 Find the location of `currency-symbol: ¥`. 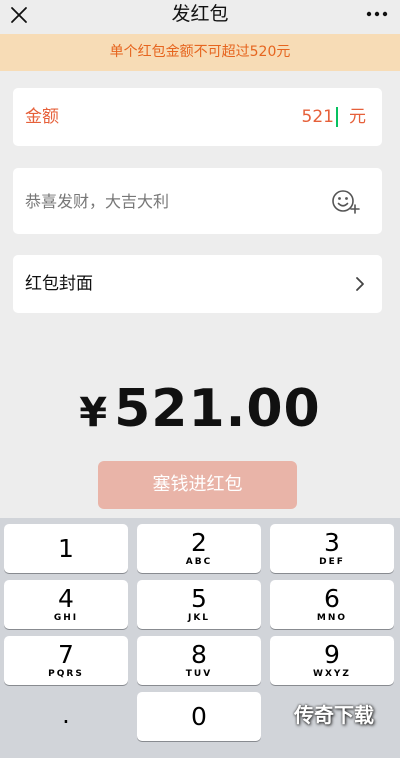

currency-symbol: ¥ is located at coordinates (94, 413).